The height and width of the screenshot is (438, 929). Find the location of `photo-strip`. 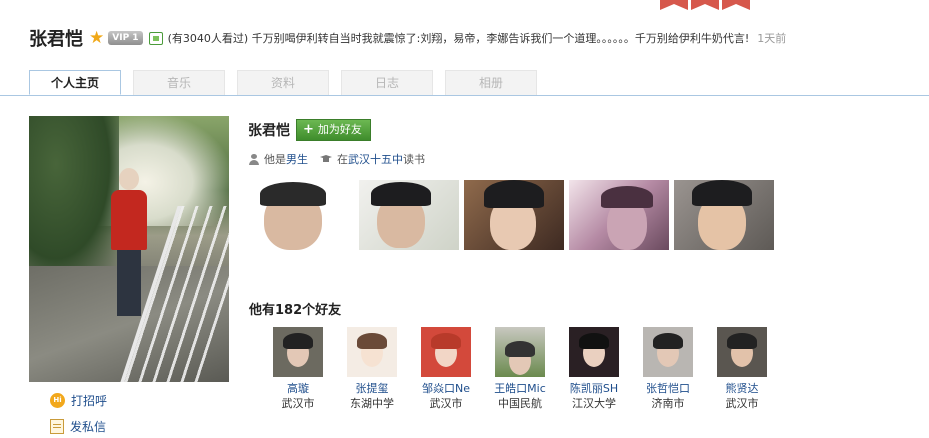

photo-strip is located at coordinates (516, 215).